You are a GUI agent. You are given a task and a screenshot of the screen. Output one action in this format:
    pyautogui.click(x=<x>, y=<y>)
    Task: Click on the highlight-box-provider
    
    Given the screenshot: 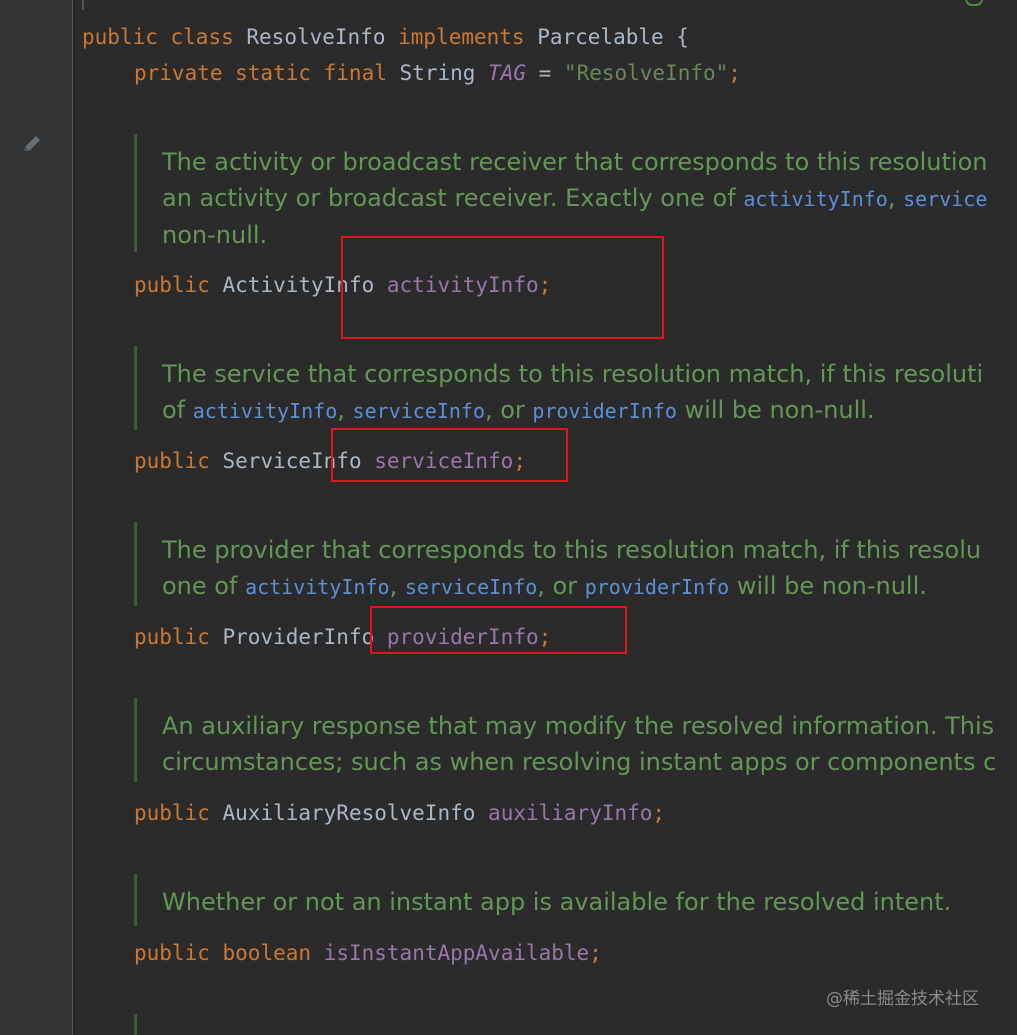 What is the action you would take?
    pyautogui.click(x=498, y=630)
    